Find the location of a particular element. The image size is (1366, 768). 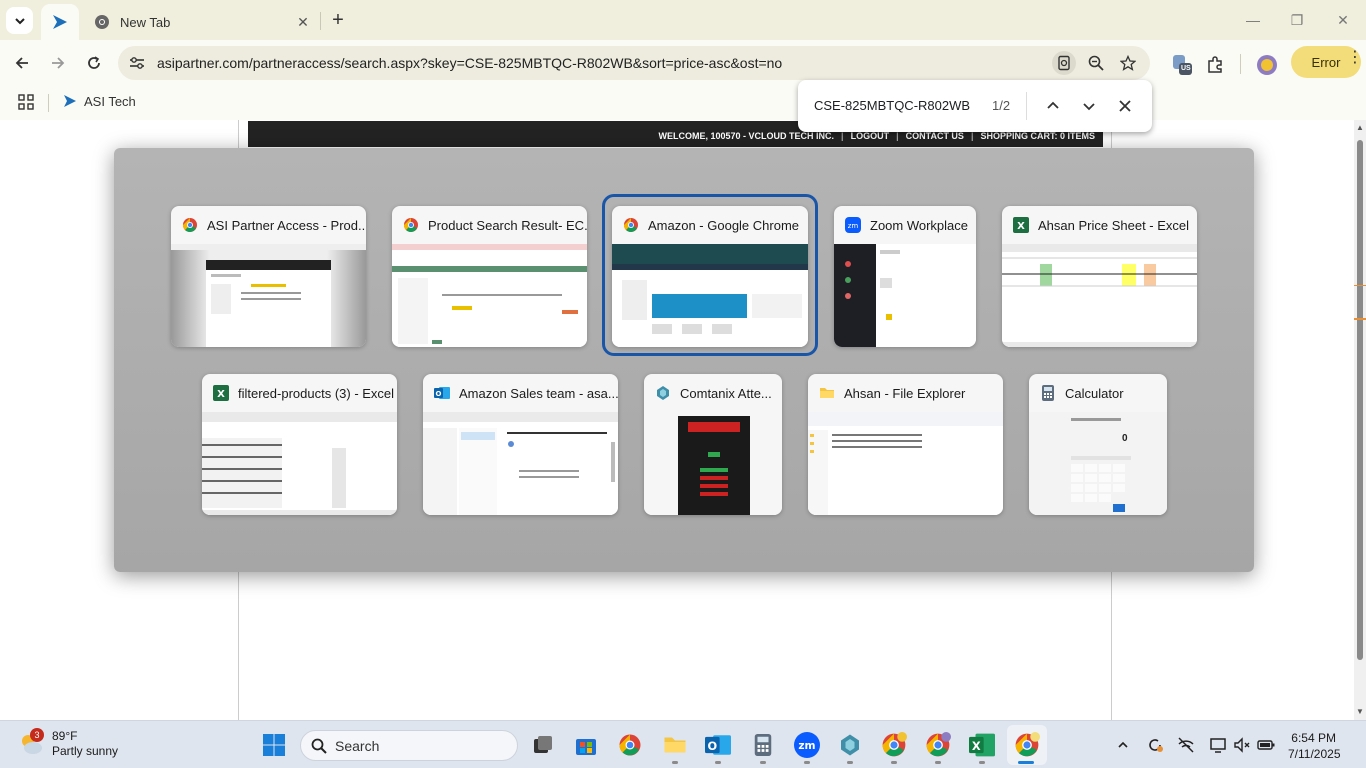

reload-button is located at coordinates (94, 63).